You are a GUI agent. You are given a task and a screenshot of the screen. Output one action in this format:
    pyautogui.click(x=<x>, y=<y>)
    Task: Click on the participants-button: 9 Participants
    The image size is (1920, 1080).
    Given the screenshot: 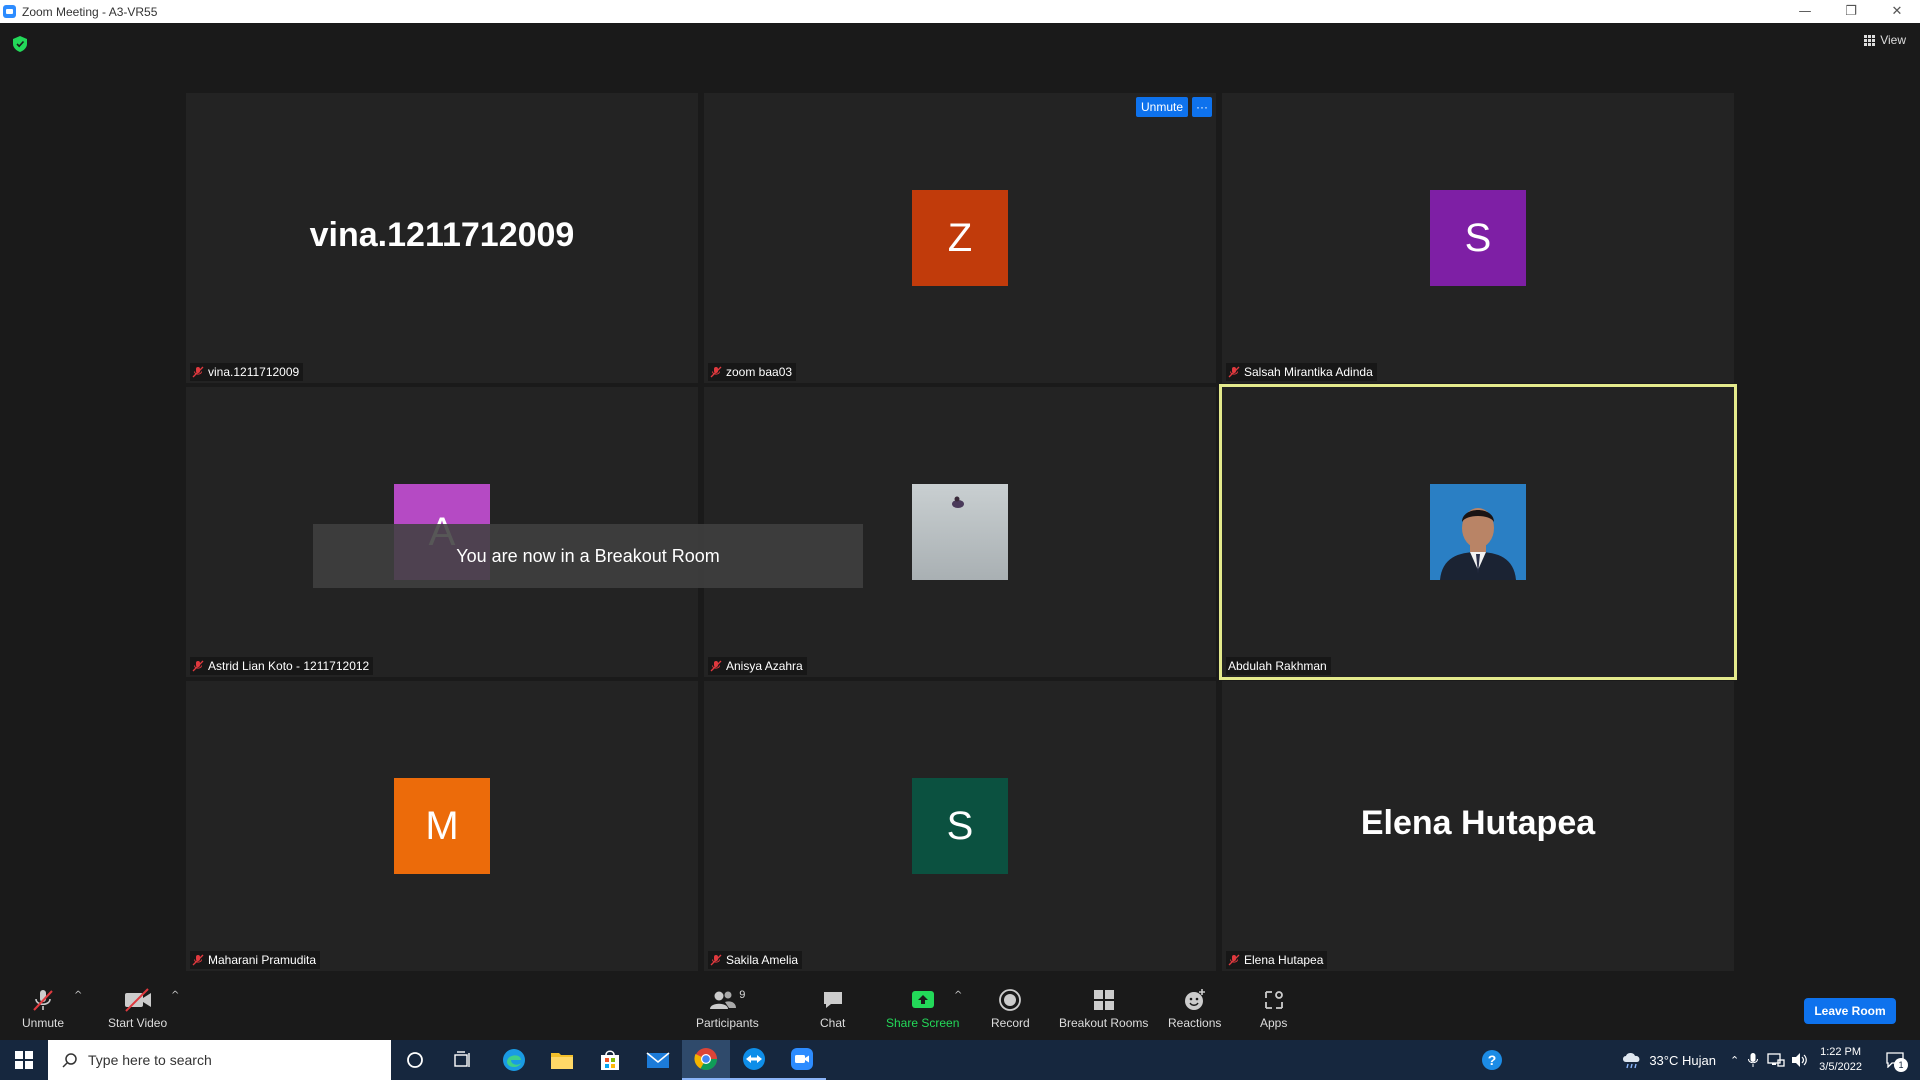 What is the action you would take?
    pyautogui.click(x=727, y=1009)
    